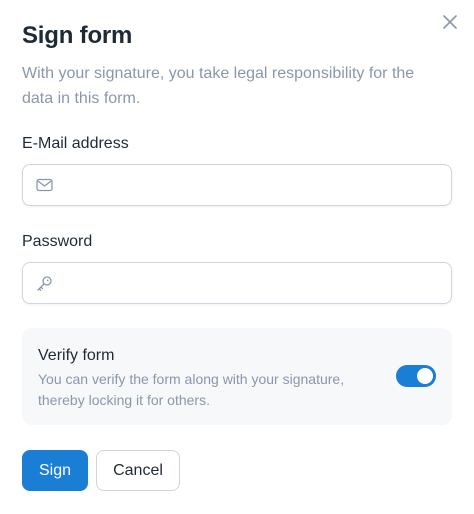 The image size is (474, 514). Describe the element at coordinates (44, 185) in the screenshot. I see `mail-icon` at that location.